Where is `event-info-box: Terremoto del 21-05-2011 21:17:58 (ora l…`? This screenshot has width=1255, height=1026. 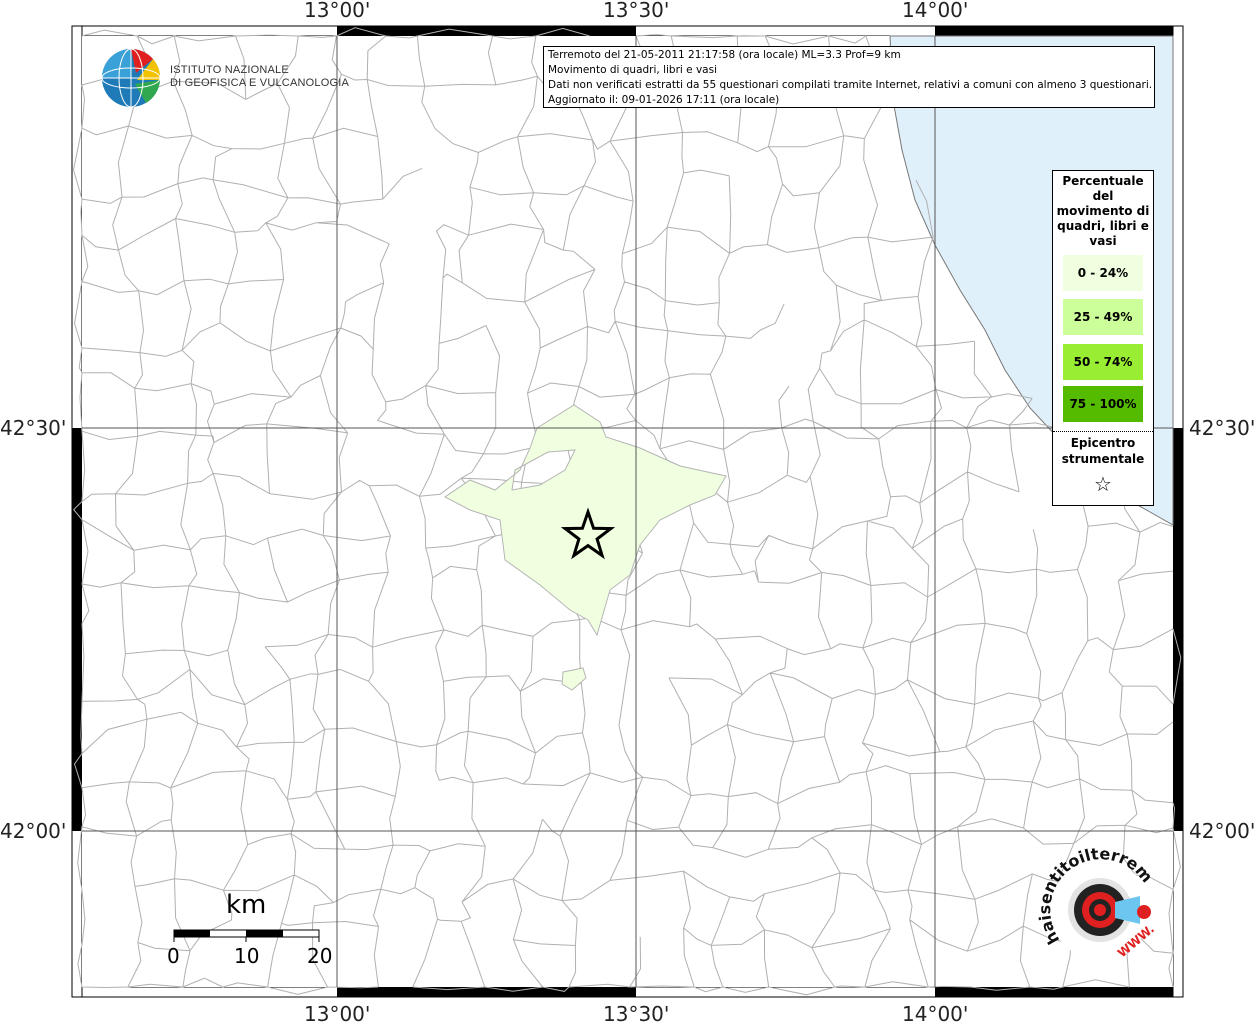
event-info-box: Terremoto del 21-05-2011 21:17:58 (ora l… is located at coordinates (849, 77).